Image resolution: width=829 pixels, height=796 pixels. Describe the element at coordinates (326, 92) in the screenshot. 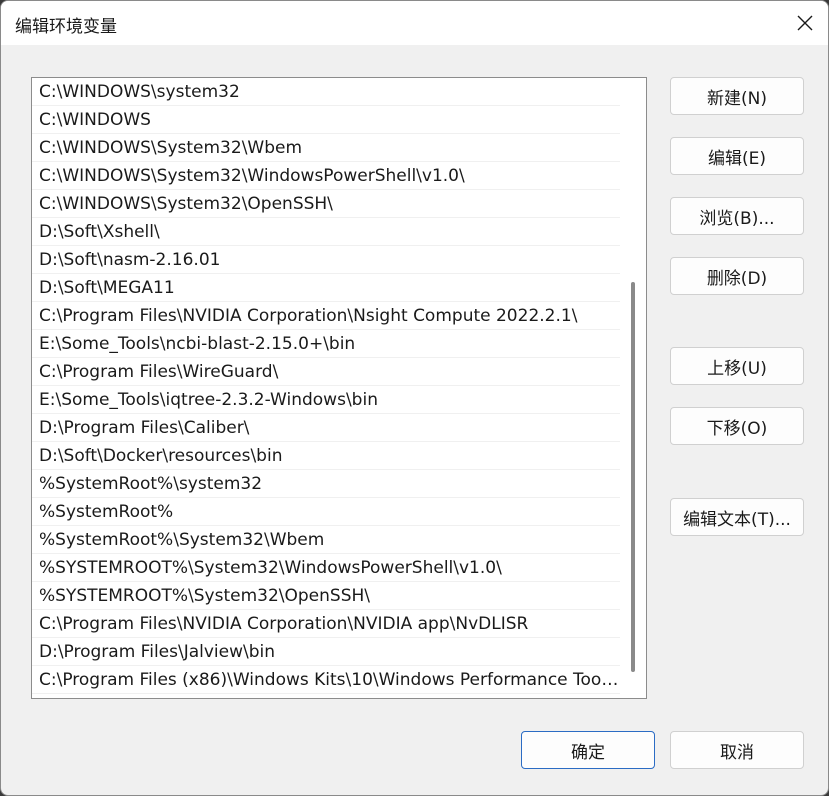

I see `path-list-item: C:\WINDOWS\system32` at that location.